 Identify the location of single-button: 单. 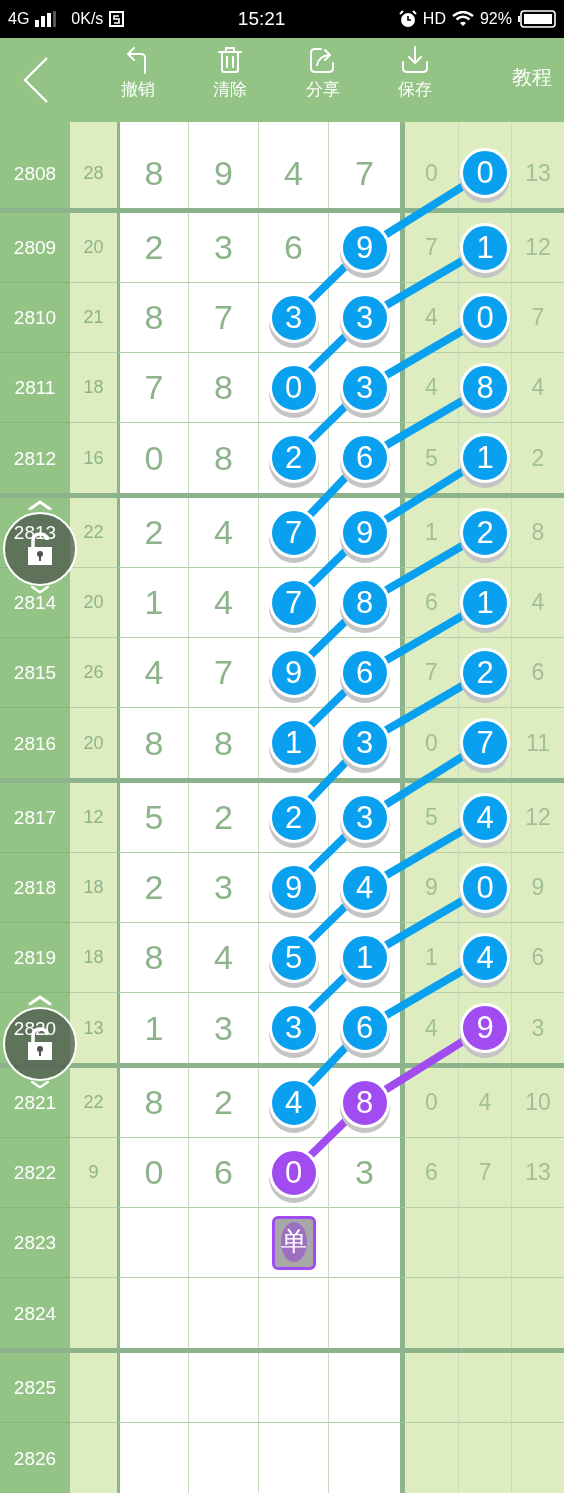
(293, 1242).